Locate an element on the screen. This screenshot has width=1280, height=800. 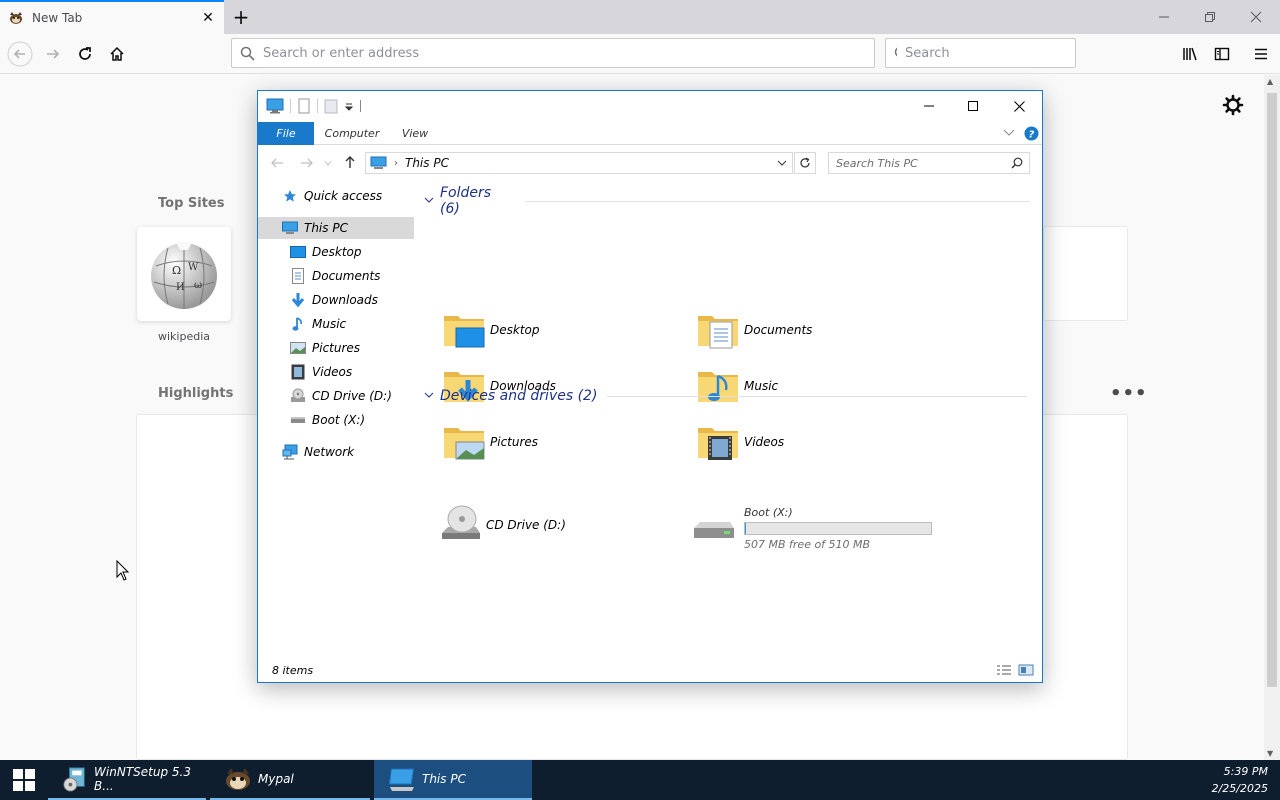
scroll-down-icon: ▼ is located at coordinates (1270, 753).